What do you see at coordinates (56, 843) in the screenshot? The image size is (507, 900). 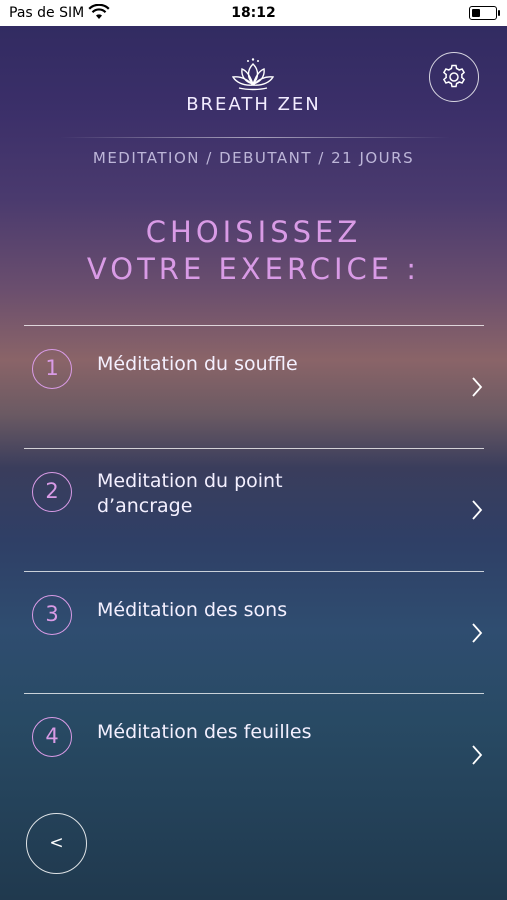 I see `back-button: <` at bounding box center [56, 843].